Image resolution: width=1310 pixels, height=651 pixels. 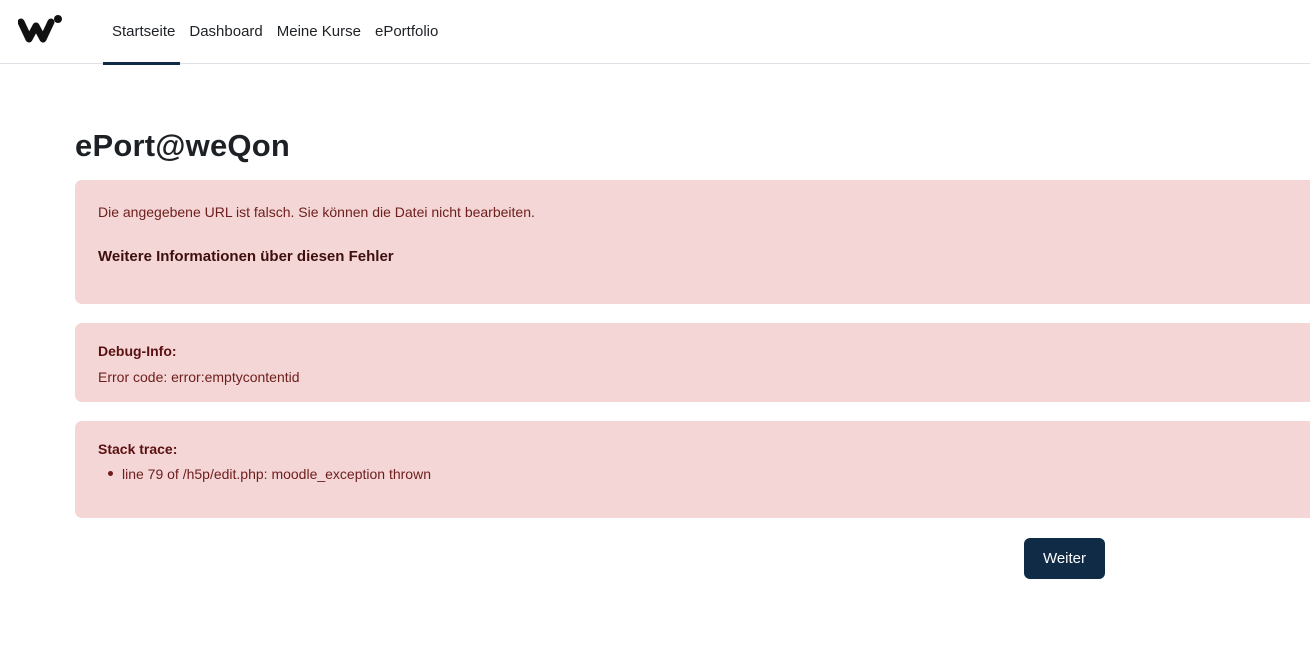 What do you see at coordinates (1064, 558) in the screenshot?
I see `continue-button: Weiter` at bounding box center [1064, 558].